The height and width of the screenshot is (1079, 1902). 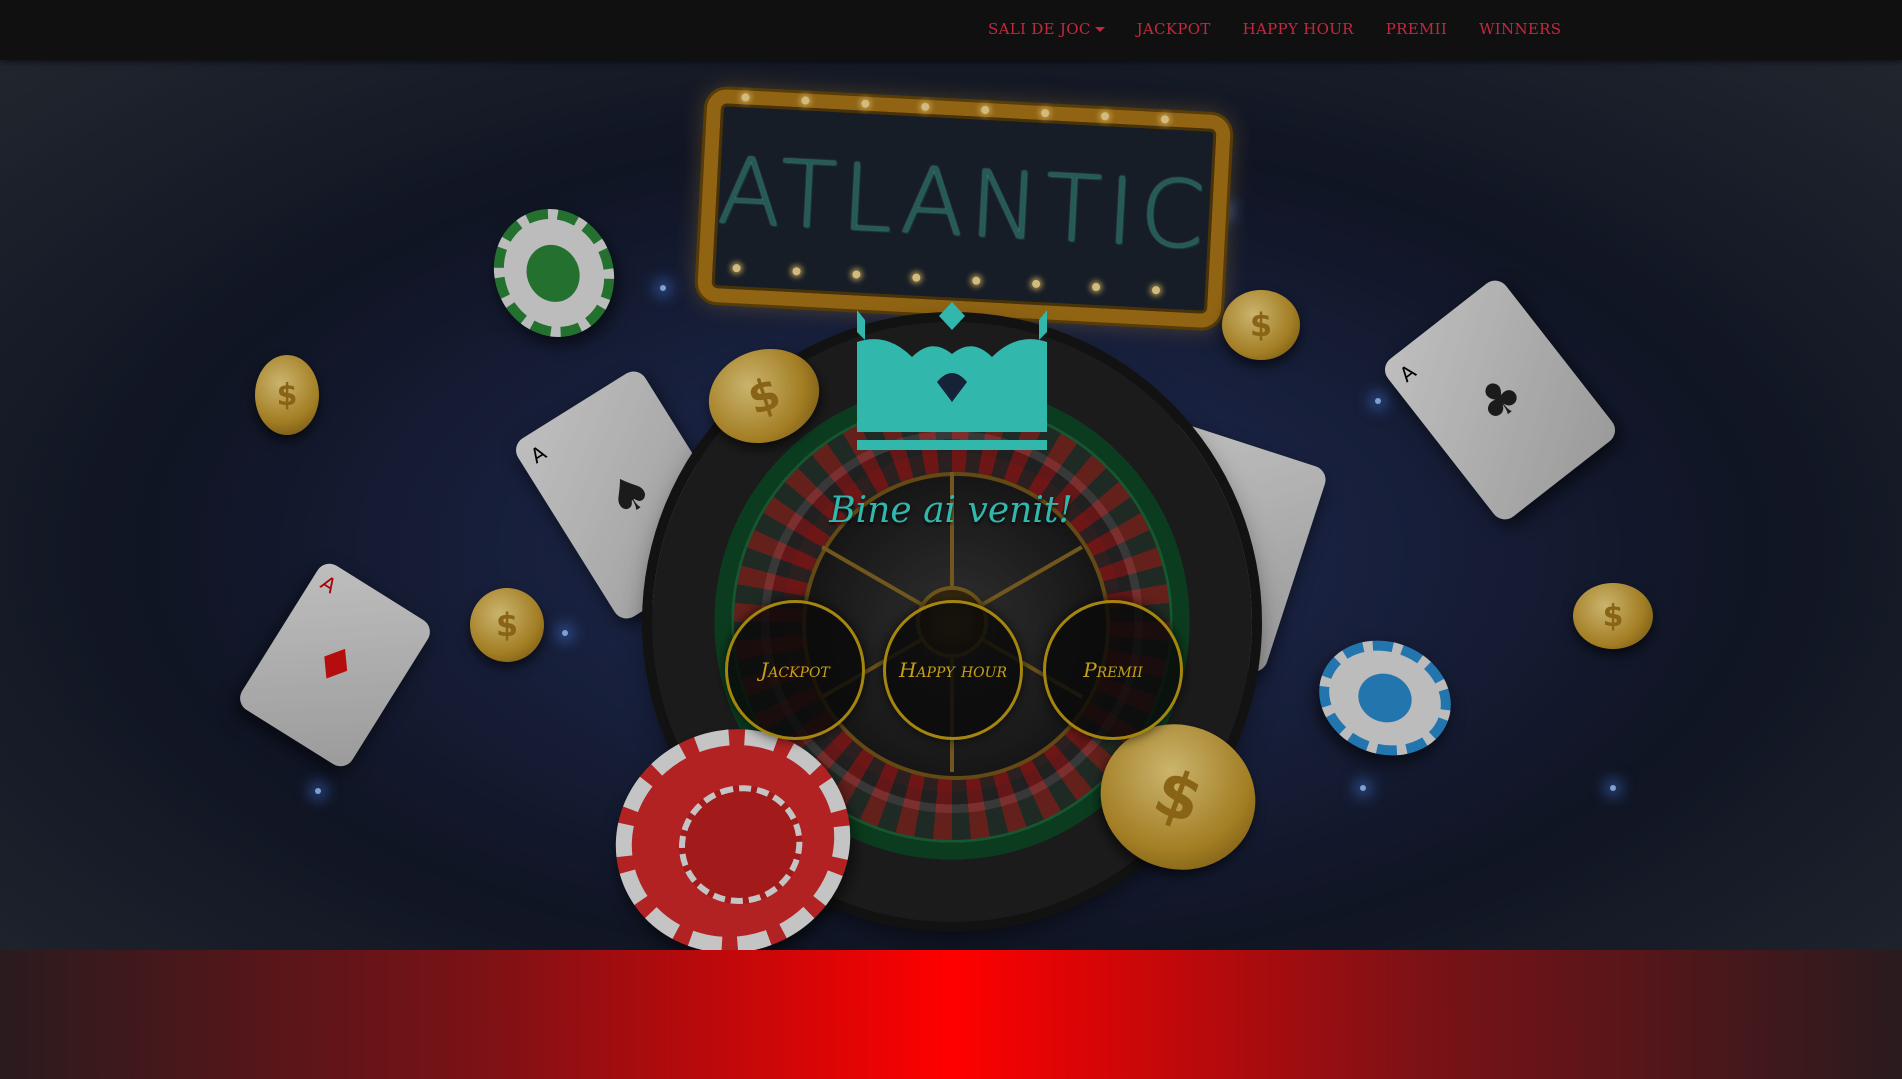 I want to click on atlantic-logo-sign: ATLANTIC, so click(x=964, y=208).